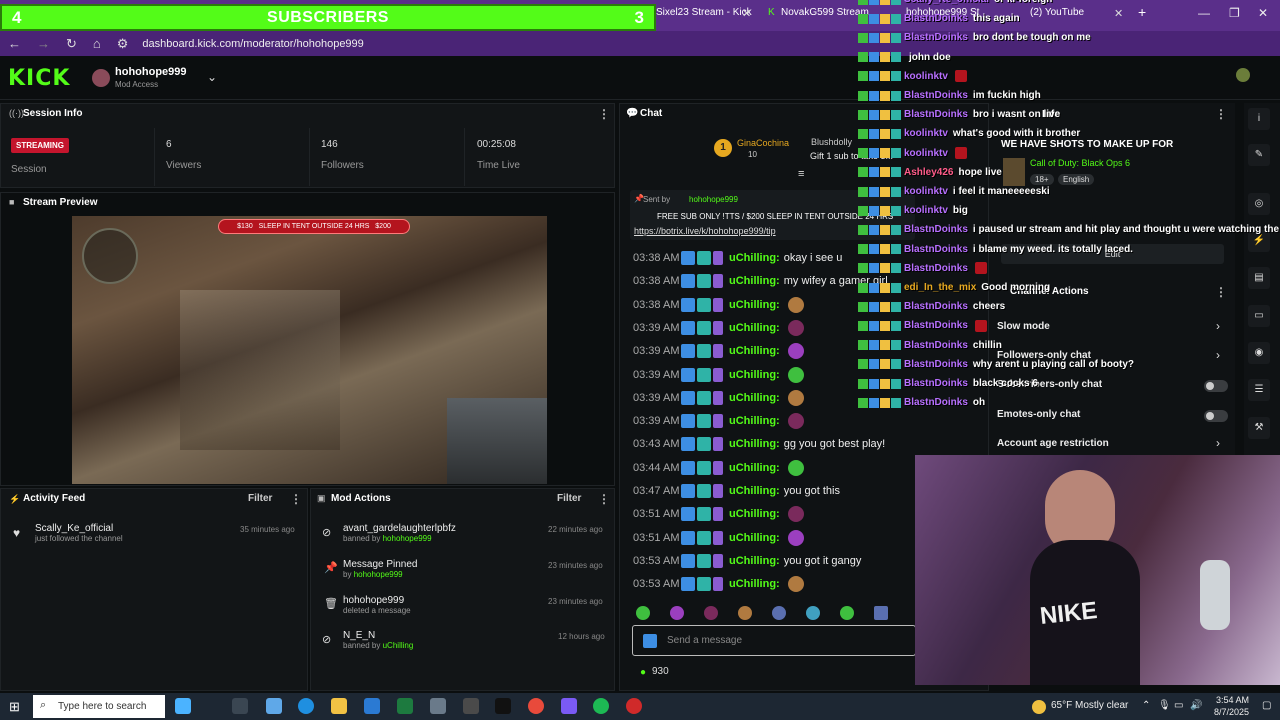 This screenshot has width=1280, height=720. I want to click on chat-message: 03:38 AM uChilling: my wifey a gamer girl, so click(760, 281).